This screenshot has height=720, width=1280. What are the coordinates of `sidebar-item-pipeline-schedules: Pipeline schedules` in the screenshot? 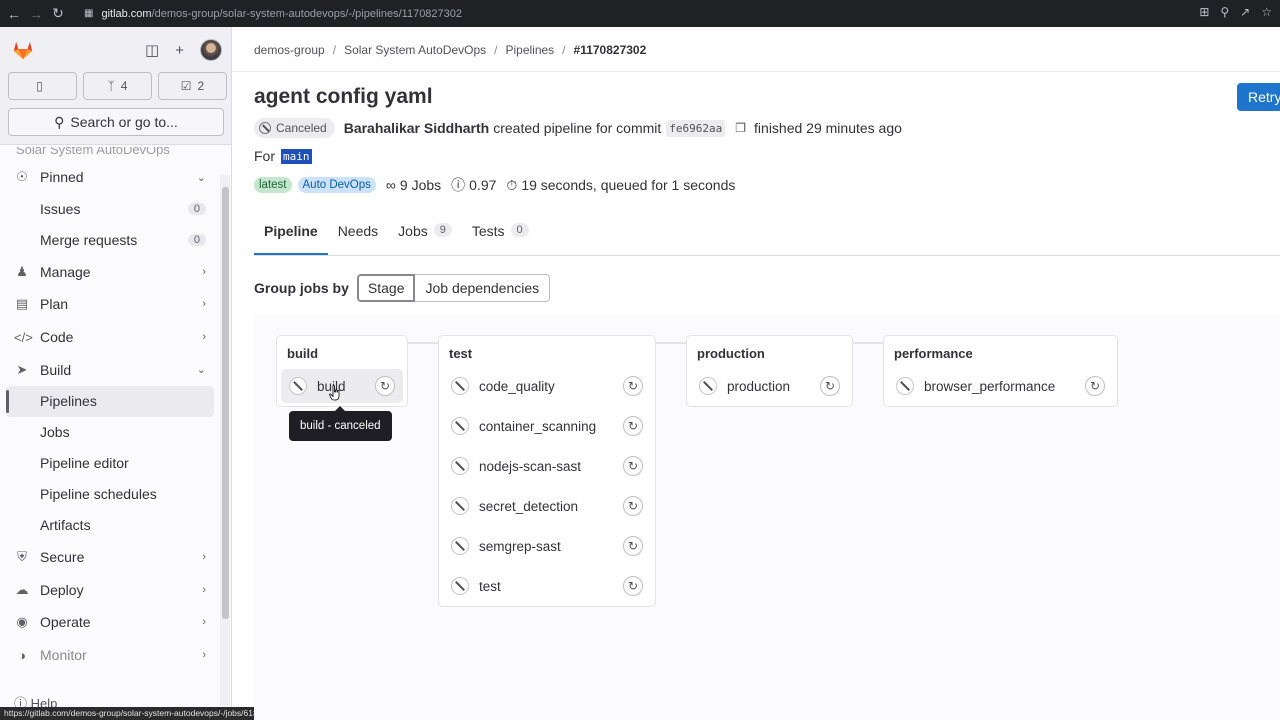 It's located at (110, 494).